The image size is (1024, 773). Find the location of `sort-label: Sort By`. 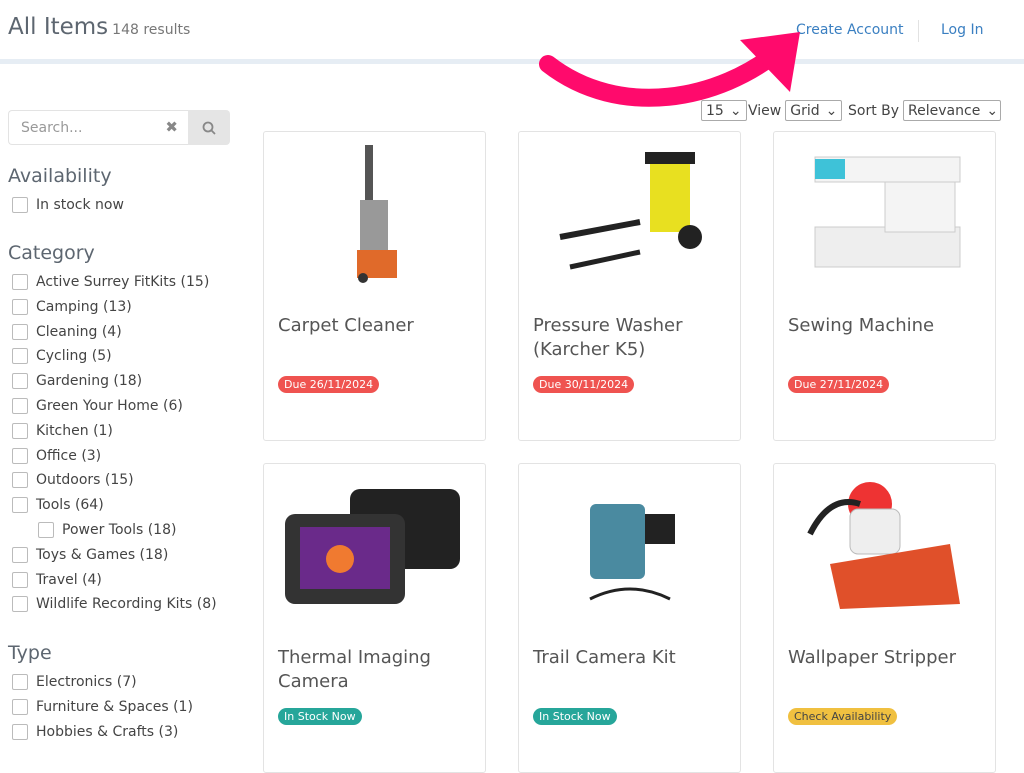

sort-label: Sort By is located at coordinates (874, 110).